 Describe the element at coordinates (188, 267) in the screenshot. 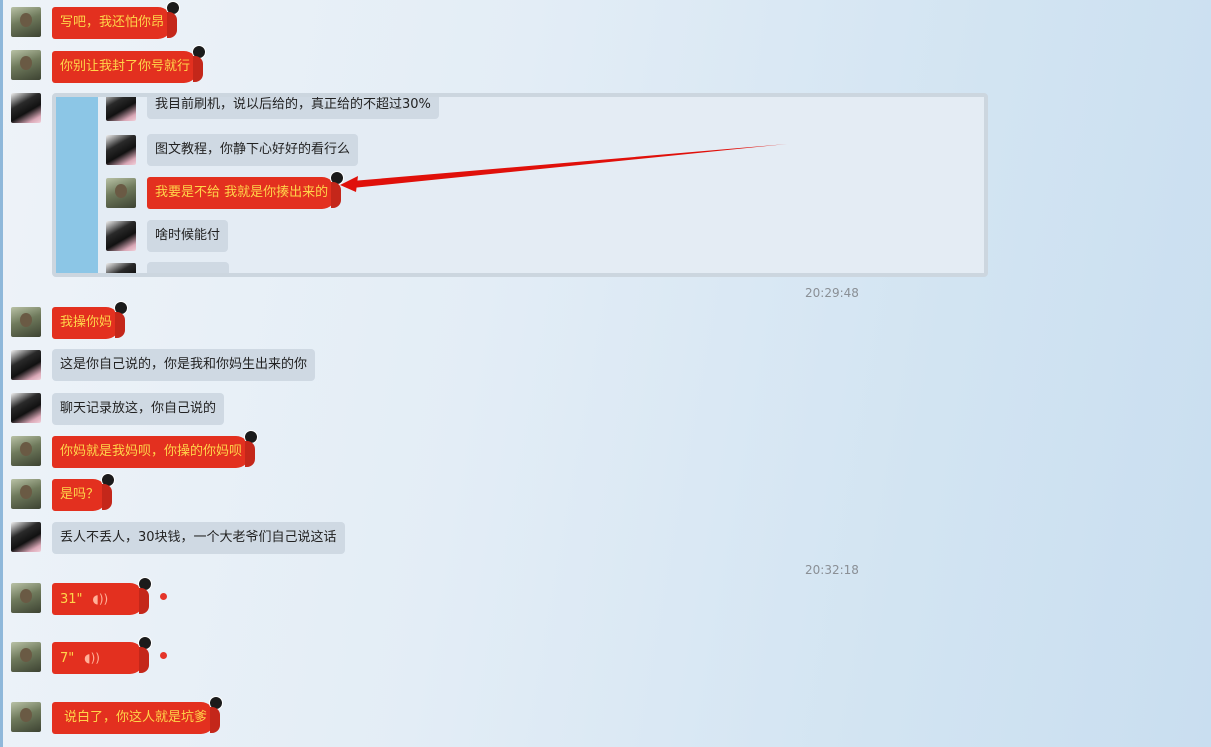

I see `quoted-message-cut` at that location.